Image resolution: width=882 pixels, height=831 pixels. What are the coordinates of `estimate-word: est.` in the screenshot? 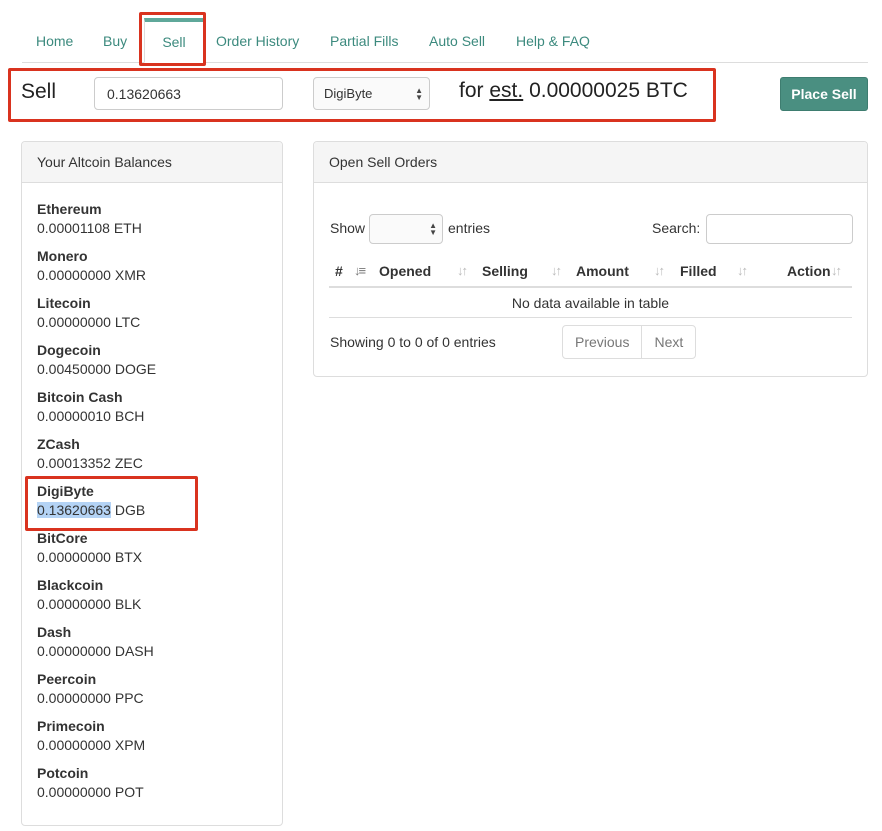 It's located at (506, 90).